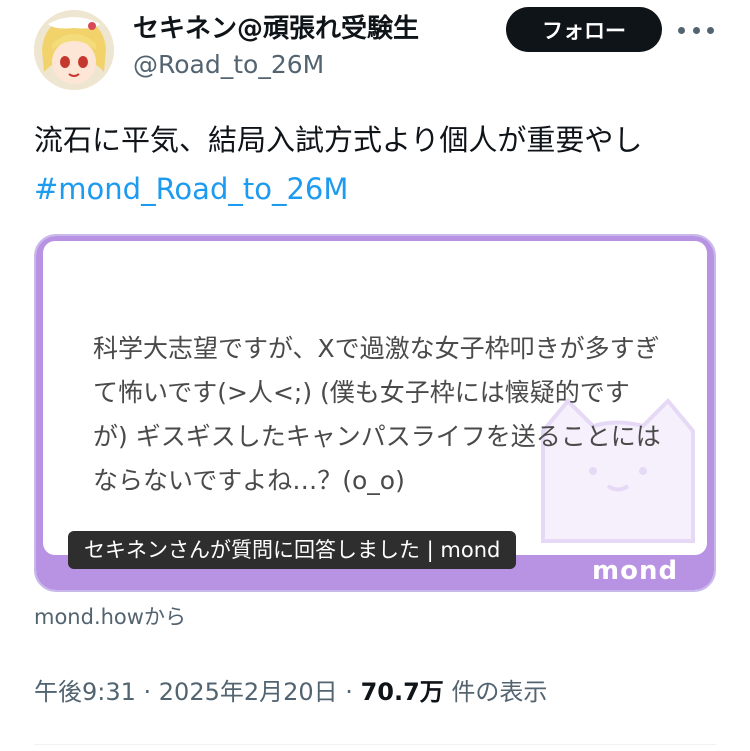 The width and height of the screenshot is (750, 751). What do you see at coordinates (197, 692) in the screenshot?
I see `timestamp: 午後9:31 · 2025年2月20日 ·` at bounding box center [197, 692].